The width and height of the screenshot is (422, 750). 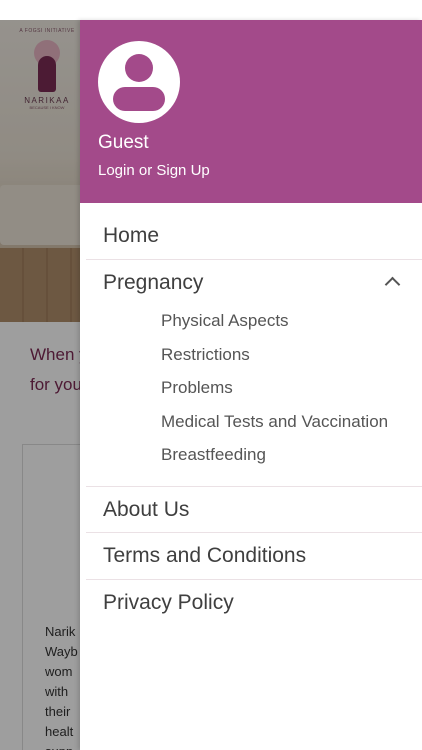 I want to click on user-avatar-icon, so click(x=139, y=82).